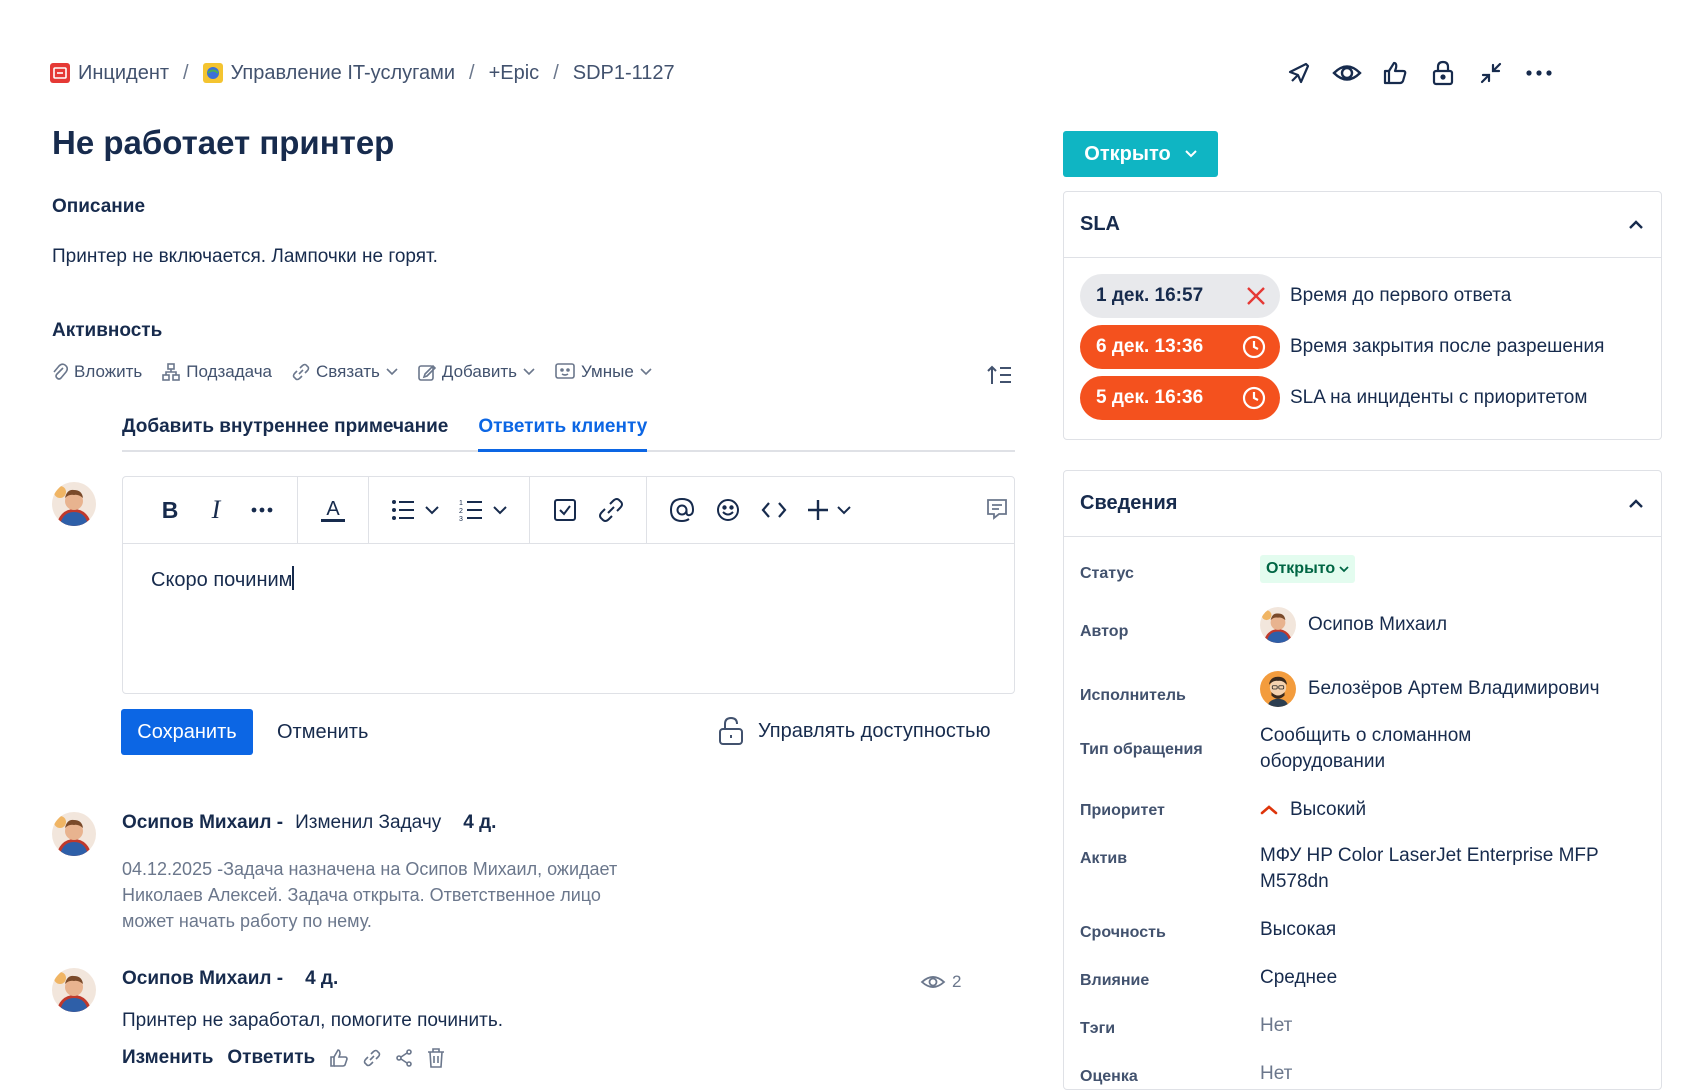 This screenshot has height=1090, width=1692. Describe the element at coordinates (1353, 625) in the screenshot. I see `author-field: Осипов Михаил` at that location.